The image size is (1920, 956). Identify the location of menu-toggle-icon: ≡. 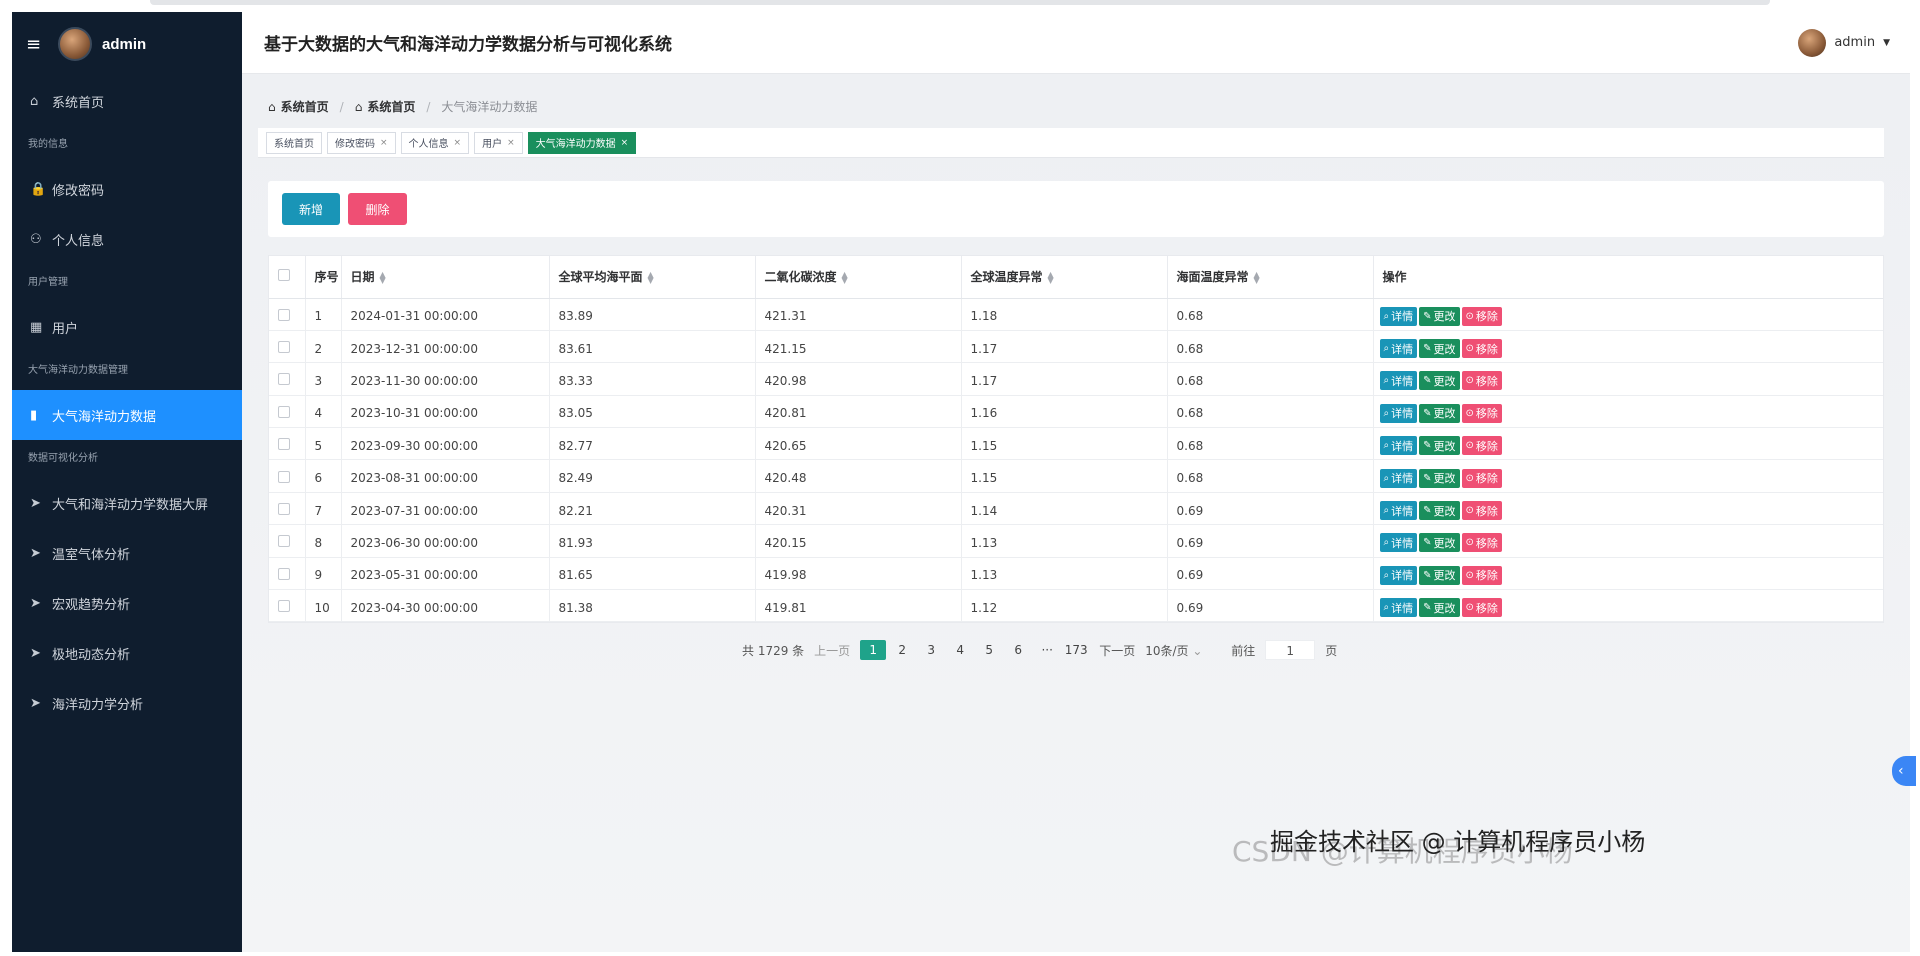
(39, 44).